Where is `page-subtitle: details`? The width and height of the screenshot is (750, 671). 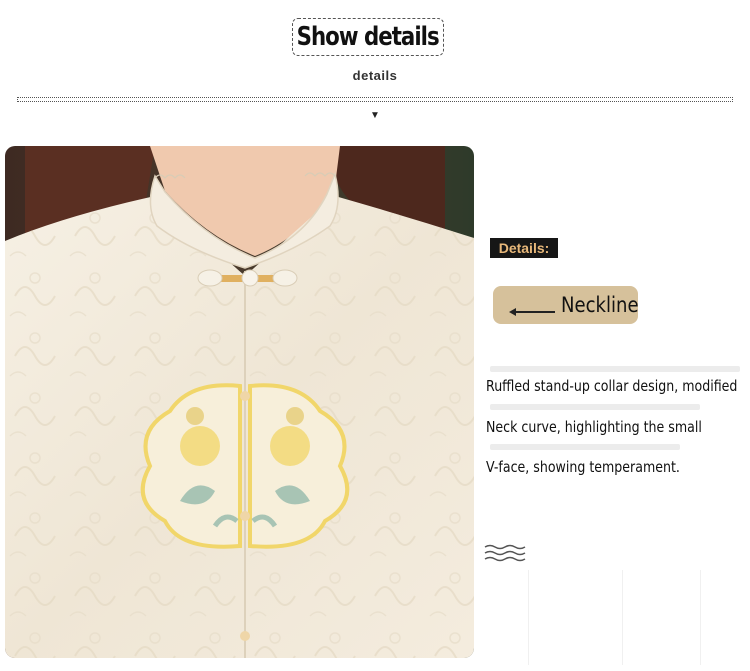
page-subtitle: details is located at coordinates (375, 75).